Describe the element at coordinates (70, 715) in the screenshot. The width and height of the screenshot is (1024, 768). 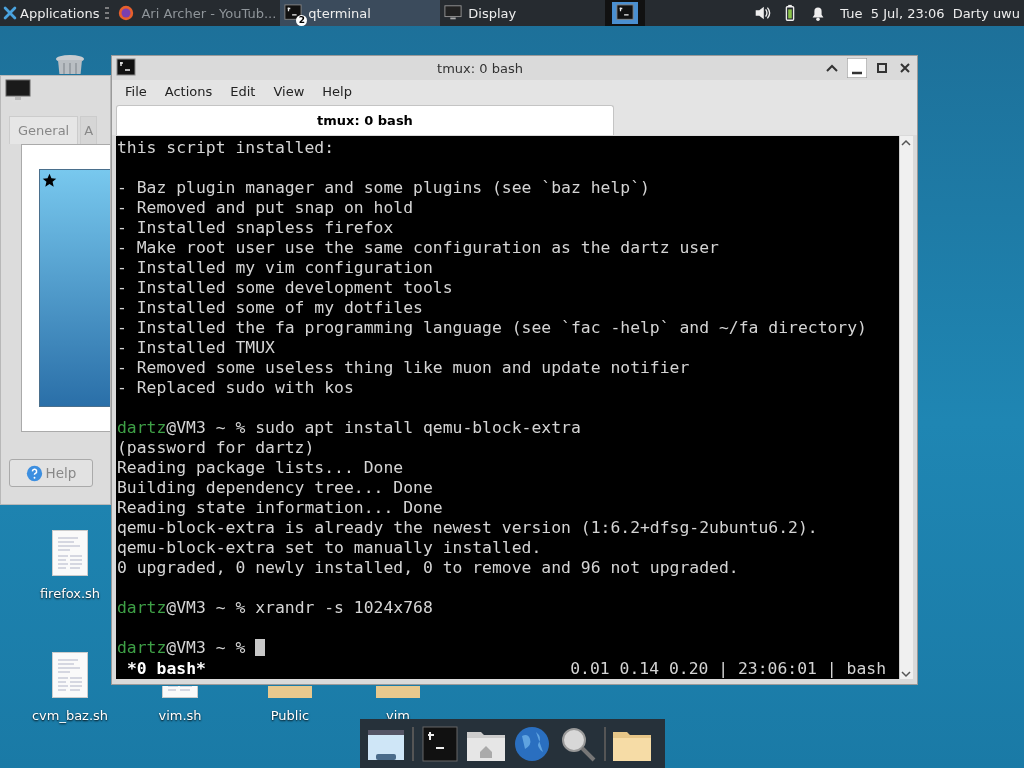
I see `file-name: cvm_baz.sh` at that location.